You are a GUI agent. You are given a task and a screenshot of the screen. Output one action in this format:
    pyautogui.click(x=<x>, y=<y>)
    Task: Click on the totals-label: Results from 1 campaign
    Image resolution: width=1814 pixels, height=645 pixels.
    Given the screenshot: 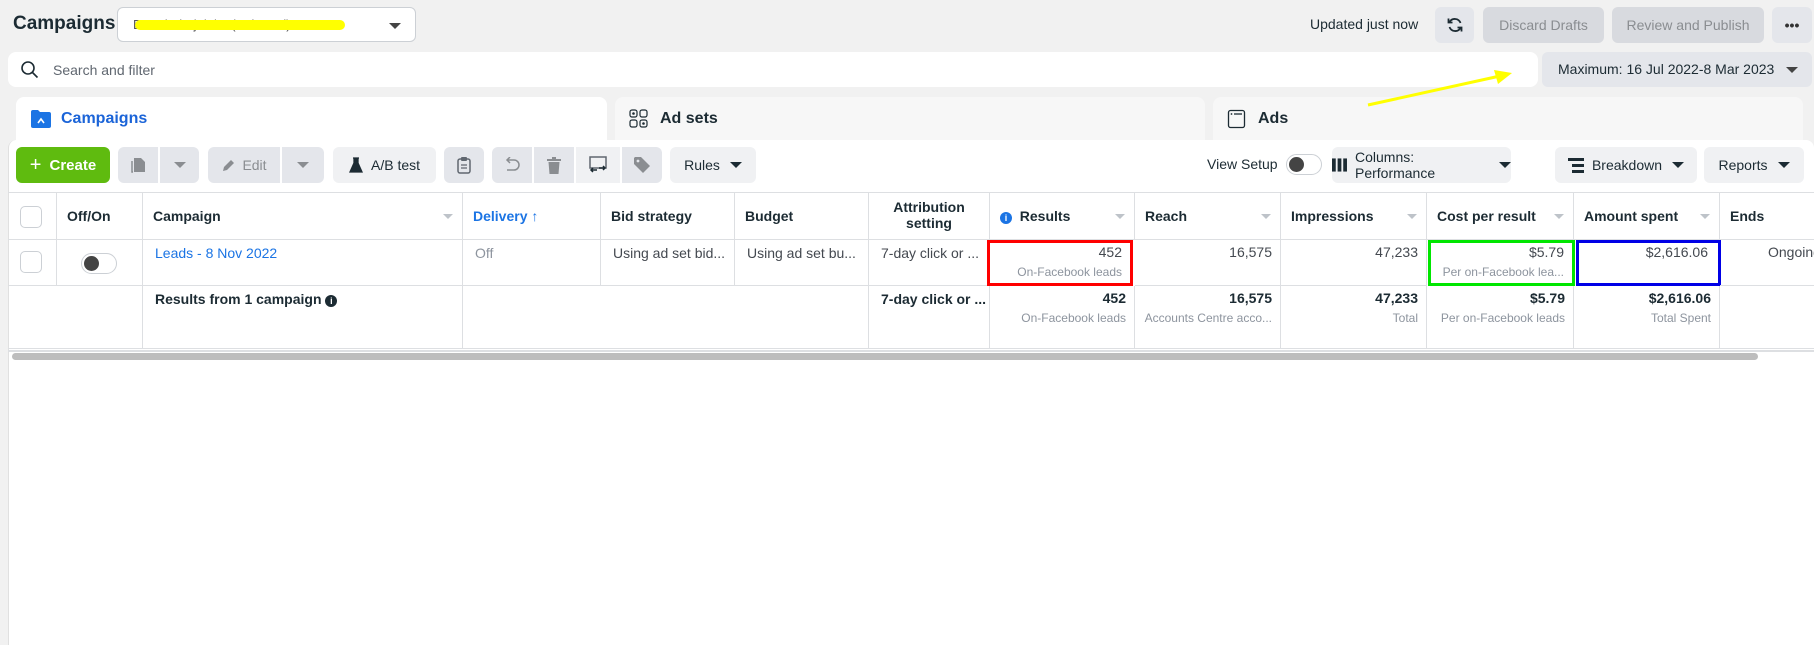 What is the action you would take?
    pyautogui.click(x=238, y=299)
    